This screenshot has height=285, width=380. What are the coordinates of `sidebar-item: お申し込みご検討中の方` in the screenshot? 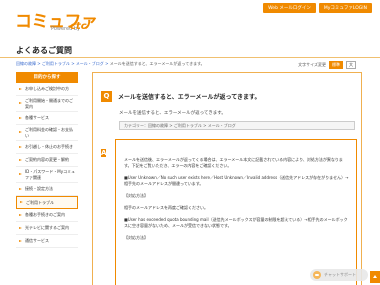 It's located at (47, 89).